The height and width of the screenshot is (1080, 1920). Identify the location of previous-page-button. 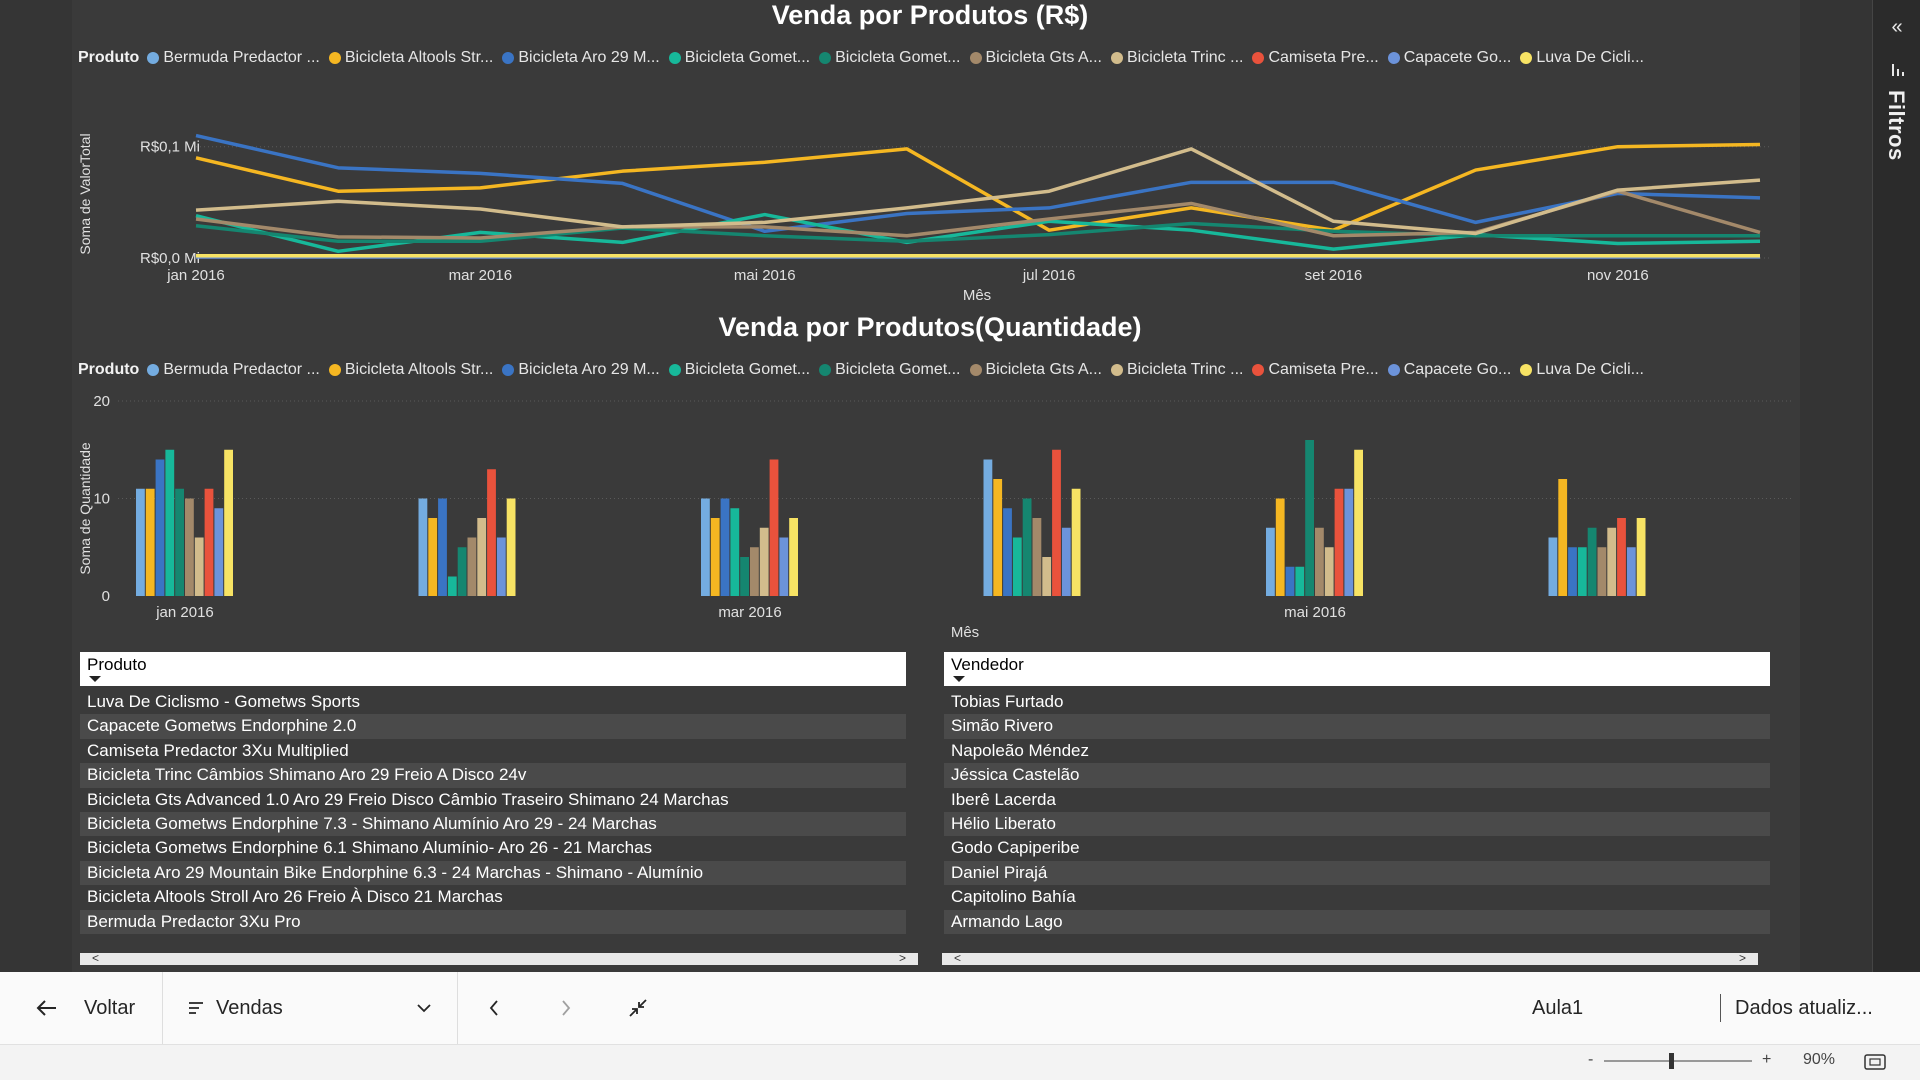
(494, 1008).